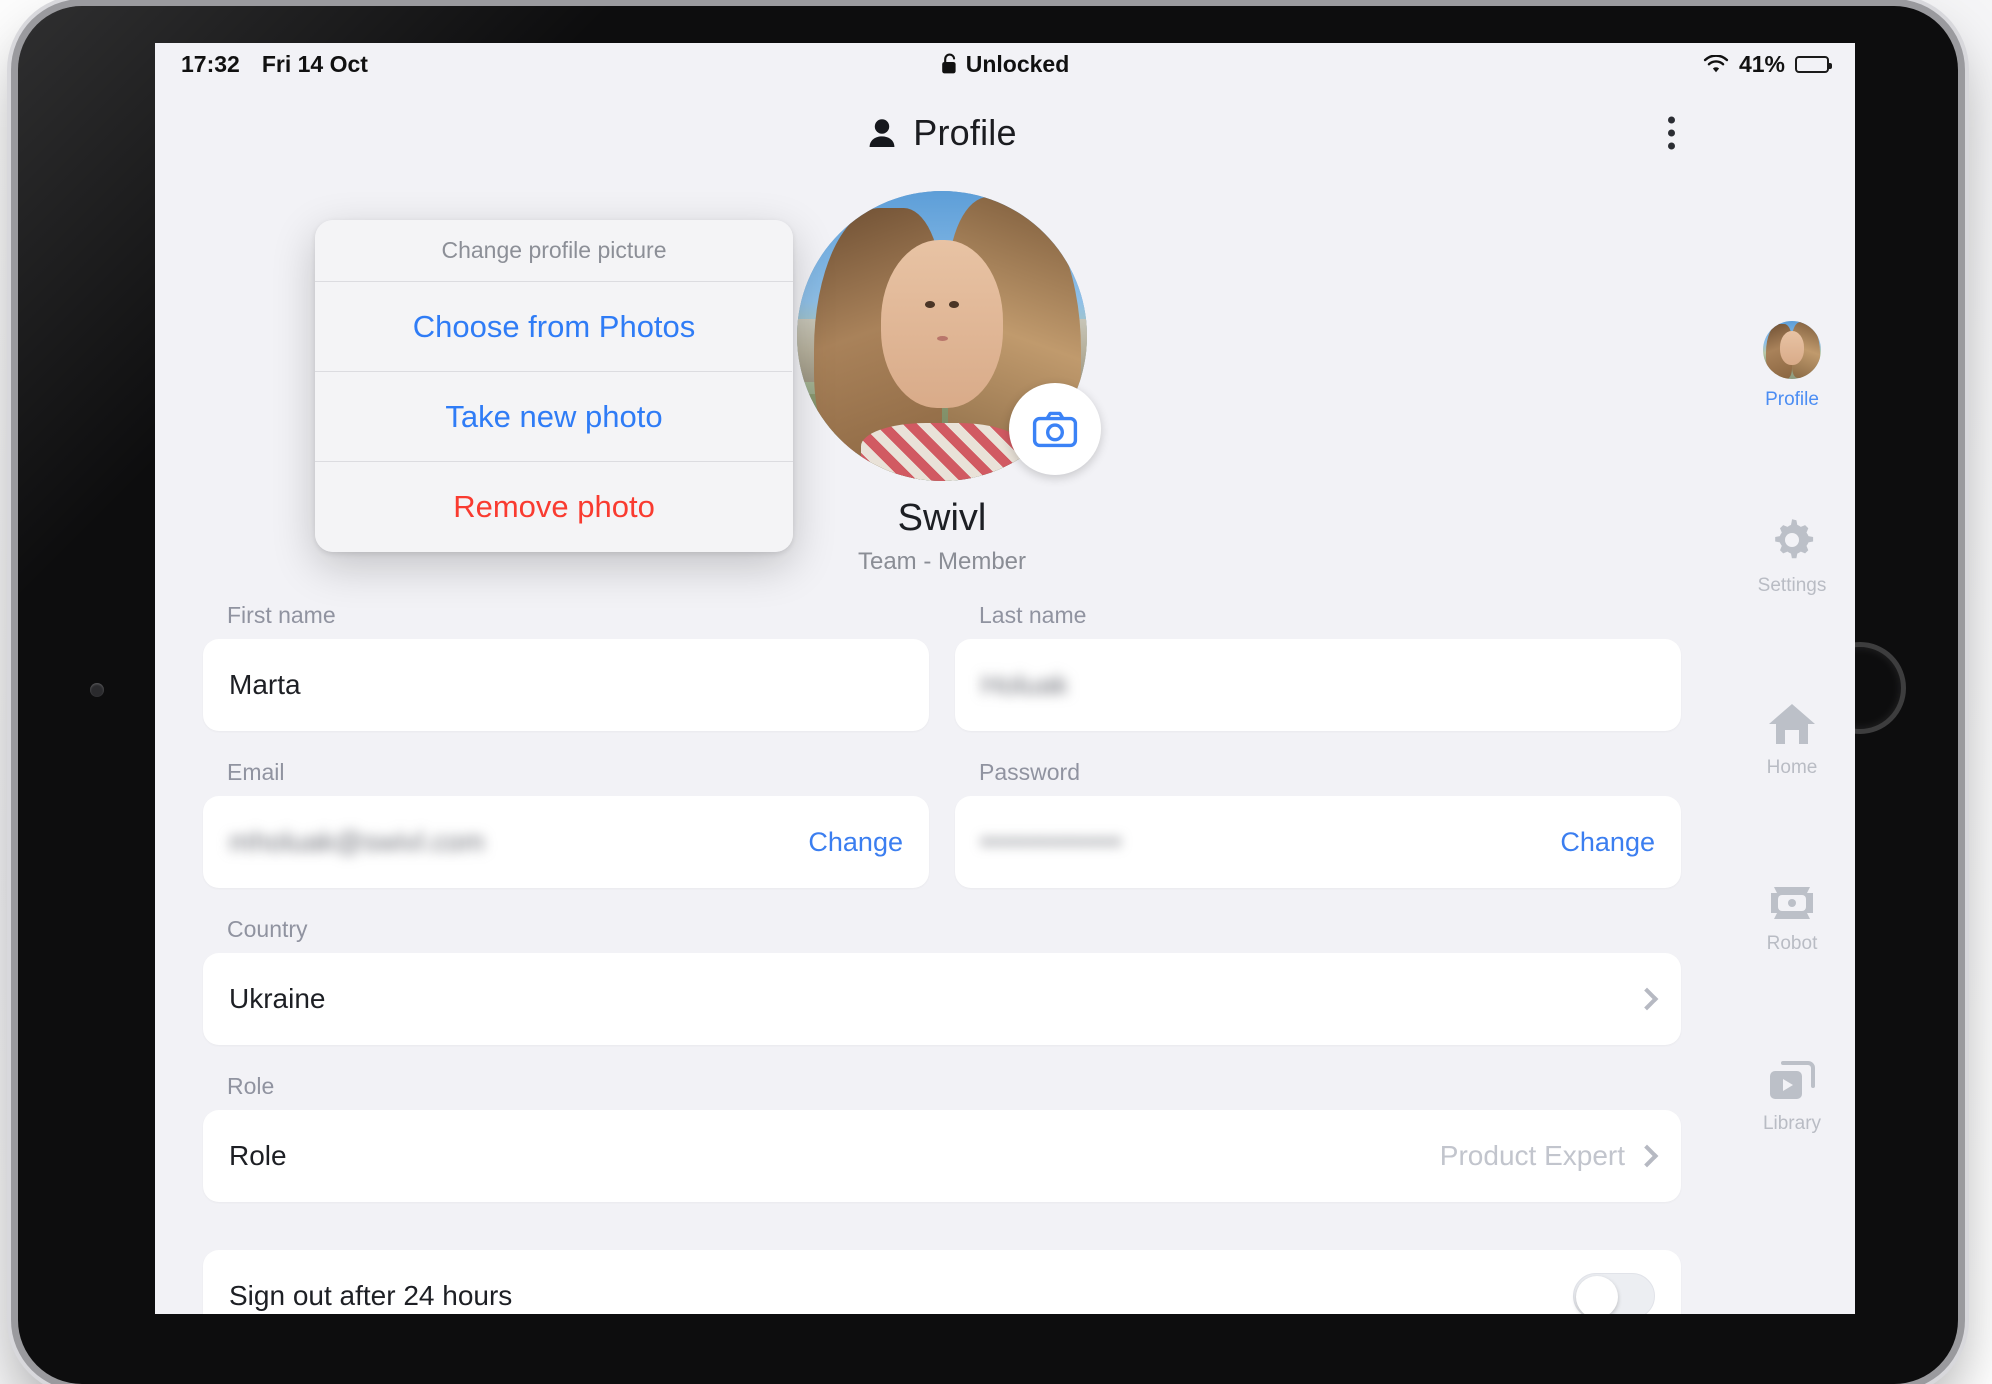  I want to click on sidebar-item-label: Library, so click(1792, 1123).